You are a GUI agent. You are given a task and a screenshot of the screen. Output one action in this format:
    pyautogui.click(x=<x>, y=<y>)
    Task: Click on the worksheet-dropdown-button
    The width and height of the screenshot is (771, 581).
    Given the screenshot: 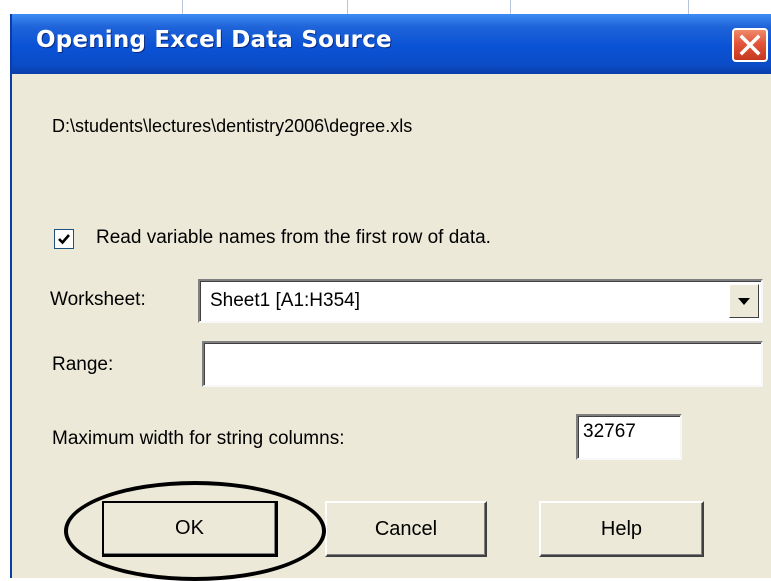 What is the action you would take?
    pyautogui.click(x=744, y=301)
    